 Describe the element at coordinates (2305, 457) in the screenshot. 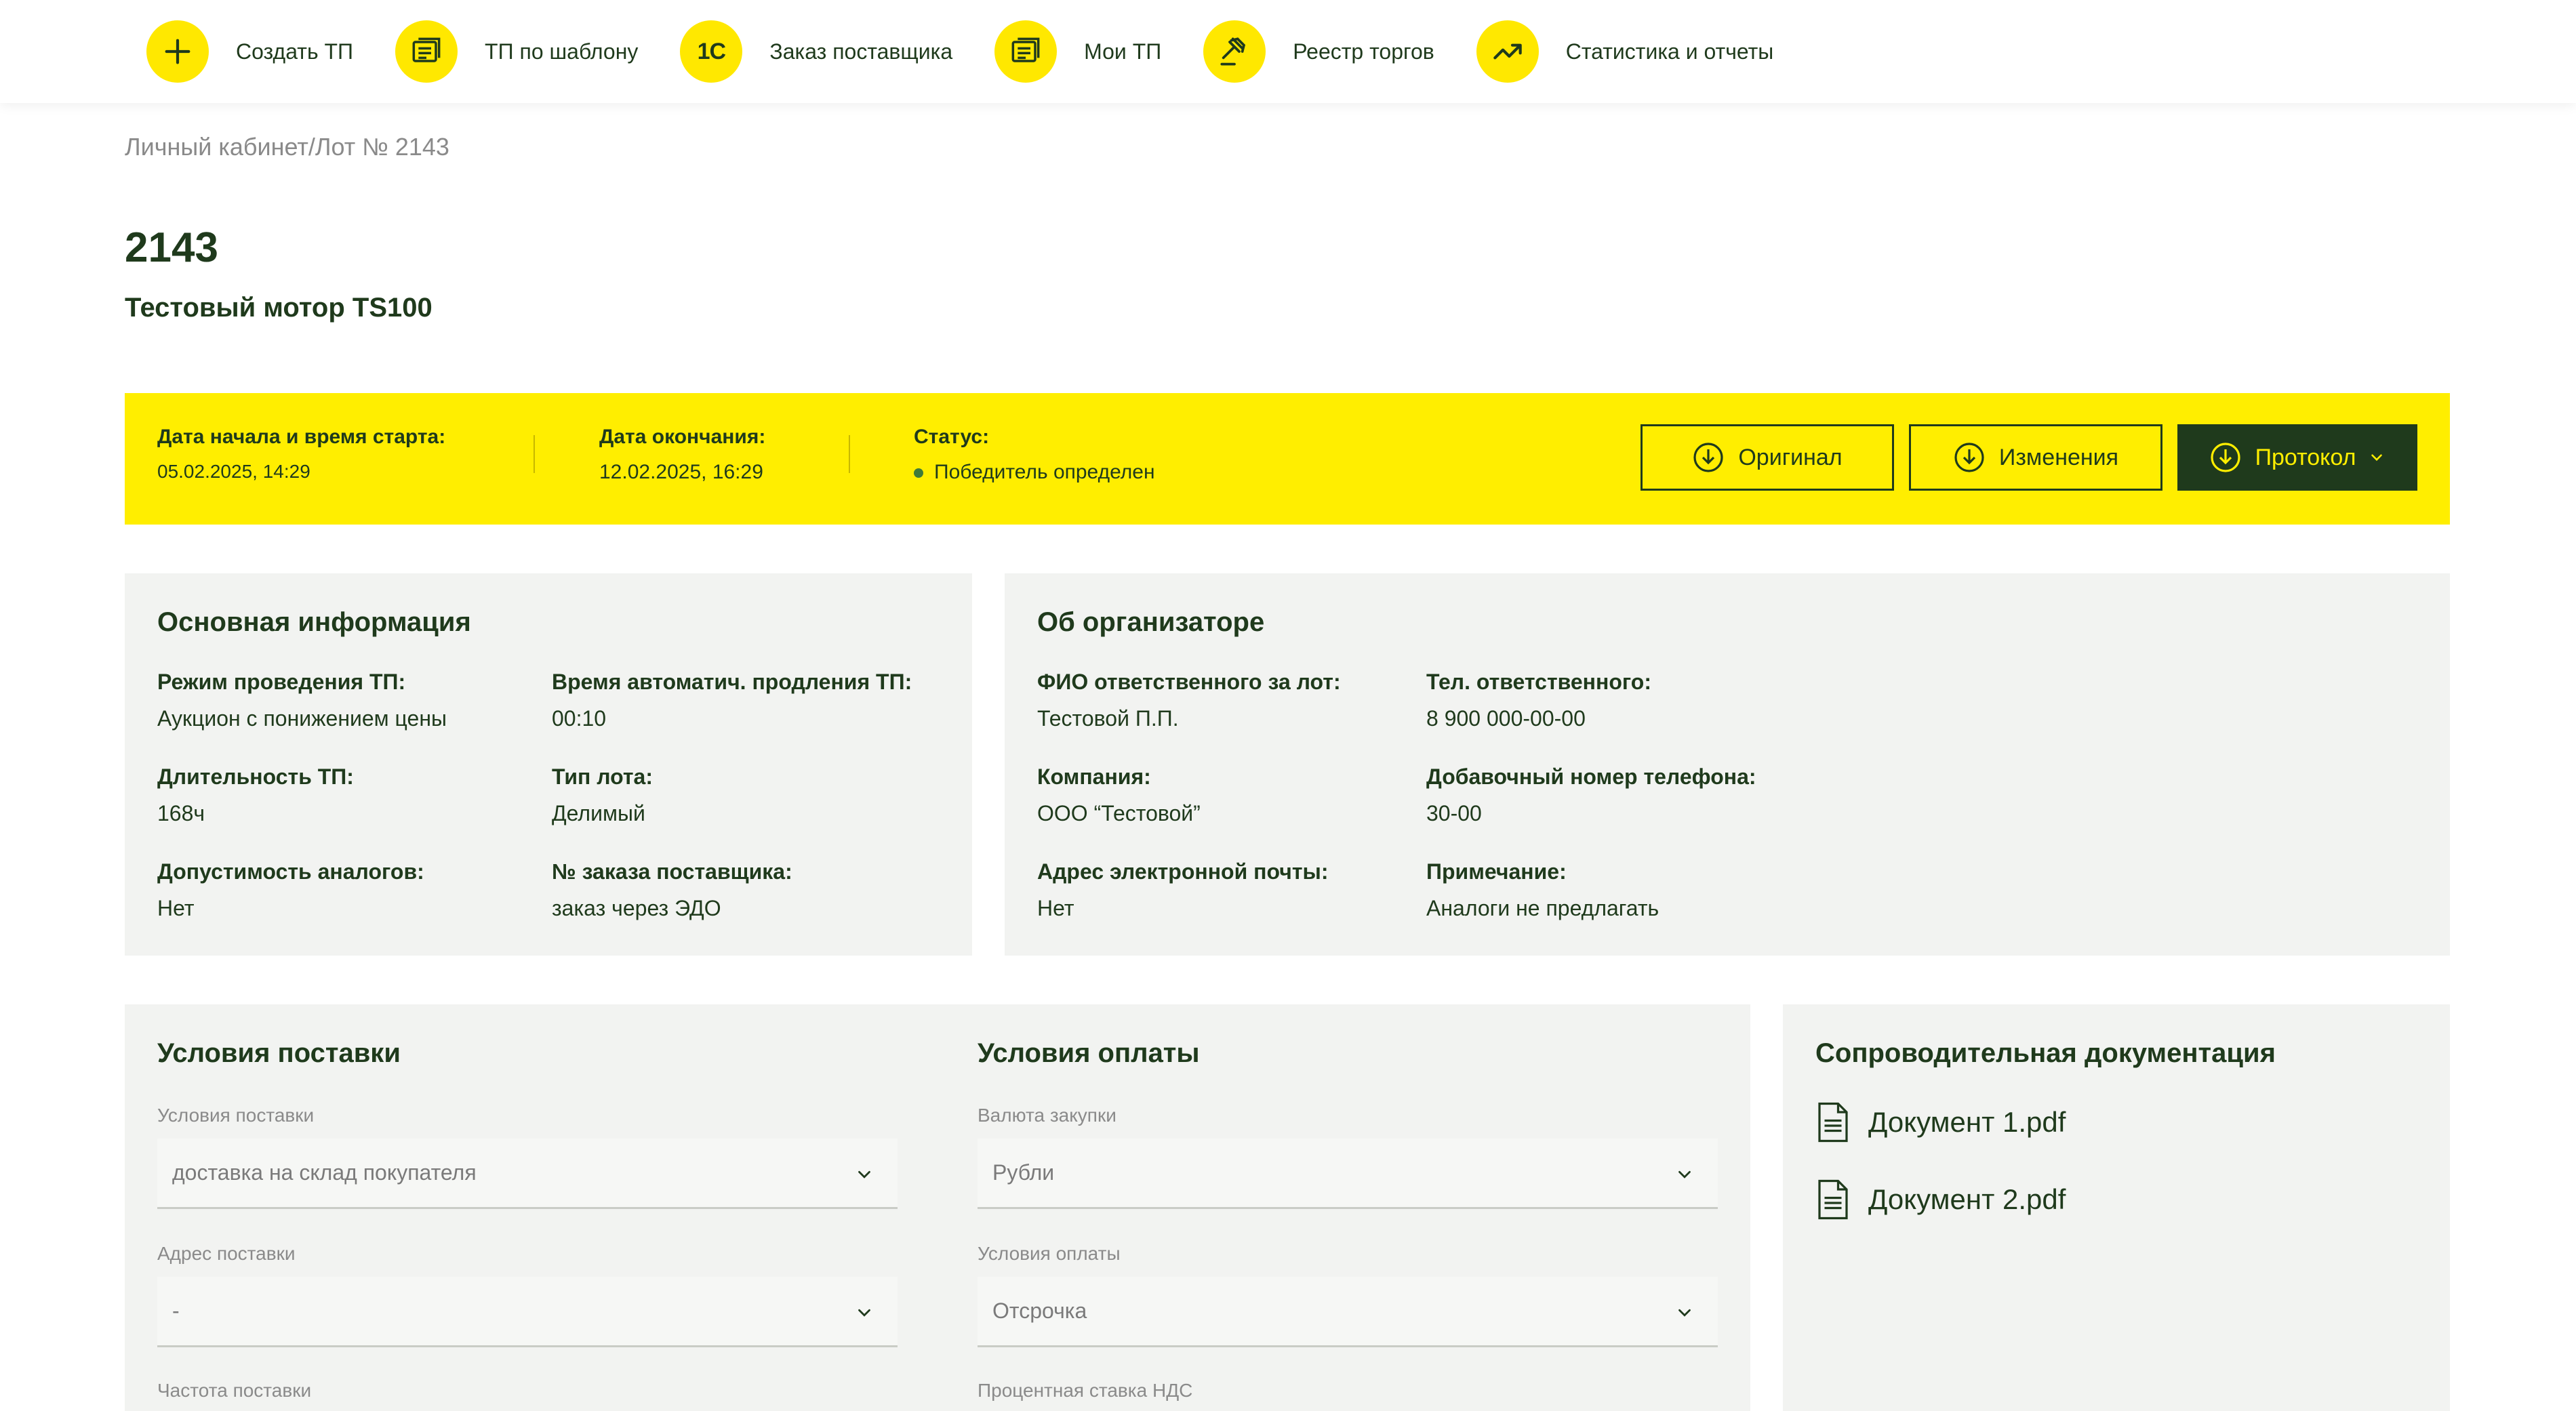

I see `protocol-label: Протокол` at that location.